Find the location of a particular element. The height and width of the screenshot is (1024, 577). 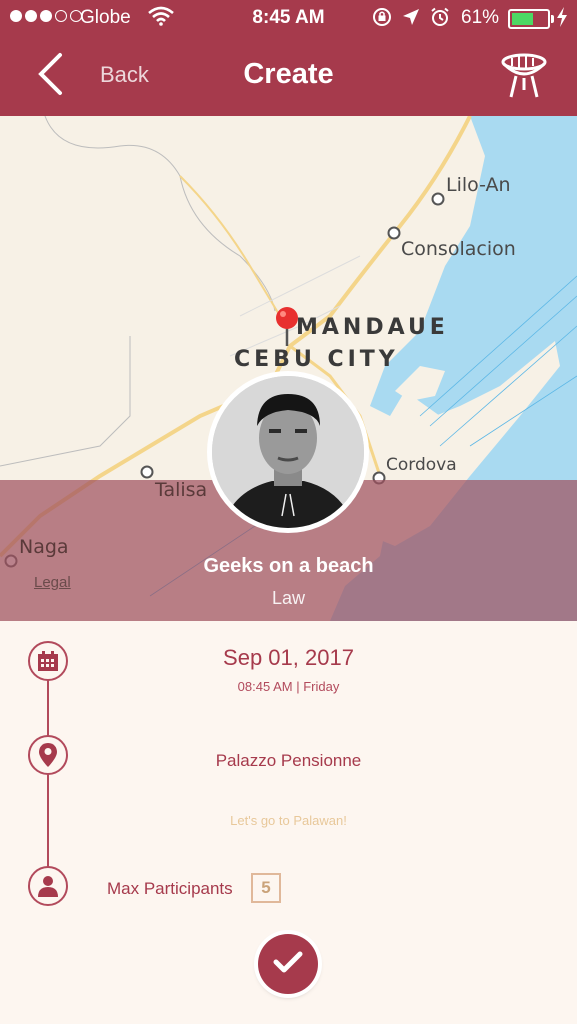

charging-bolt-icon is located at coordinates (562, 20).